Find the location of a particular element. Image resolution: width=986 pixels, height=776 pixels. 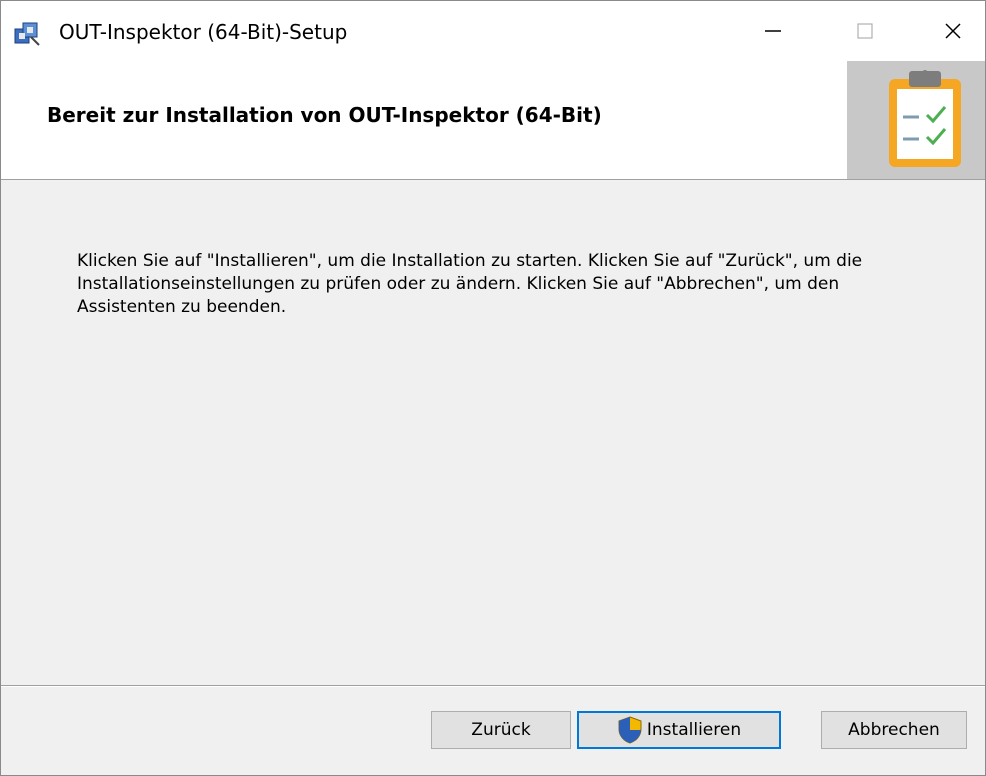

header-graphic is located at coordinates (916, 120).